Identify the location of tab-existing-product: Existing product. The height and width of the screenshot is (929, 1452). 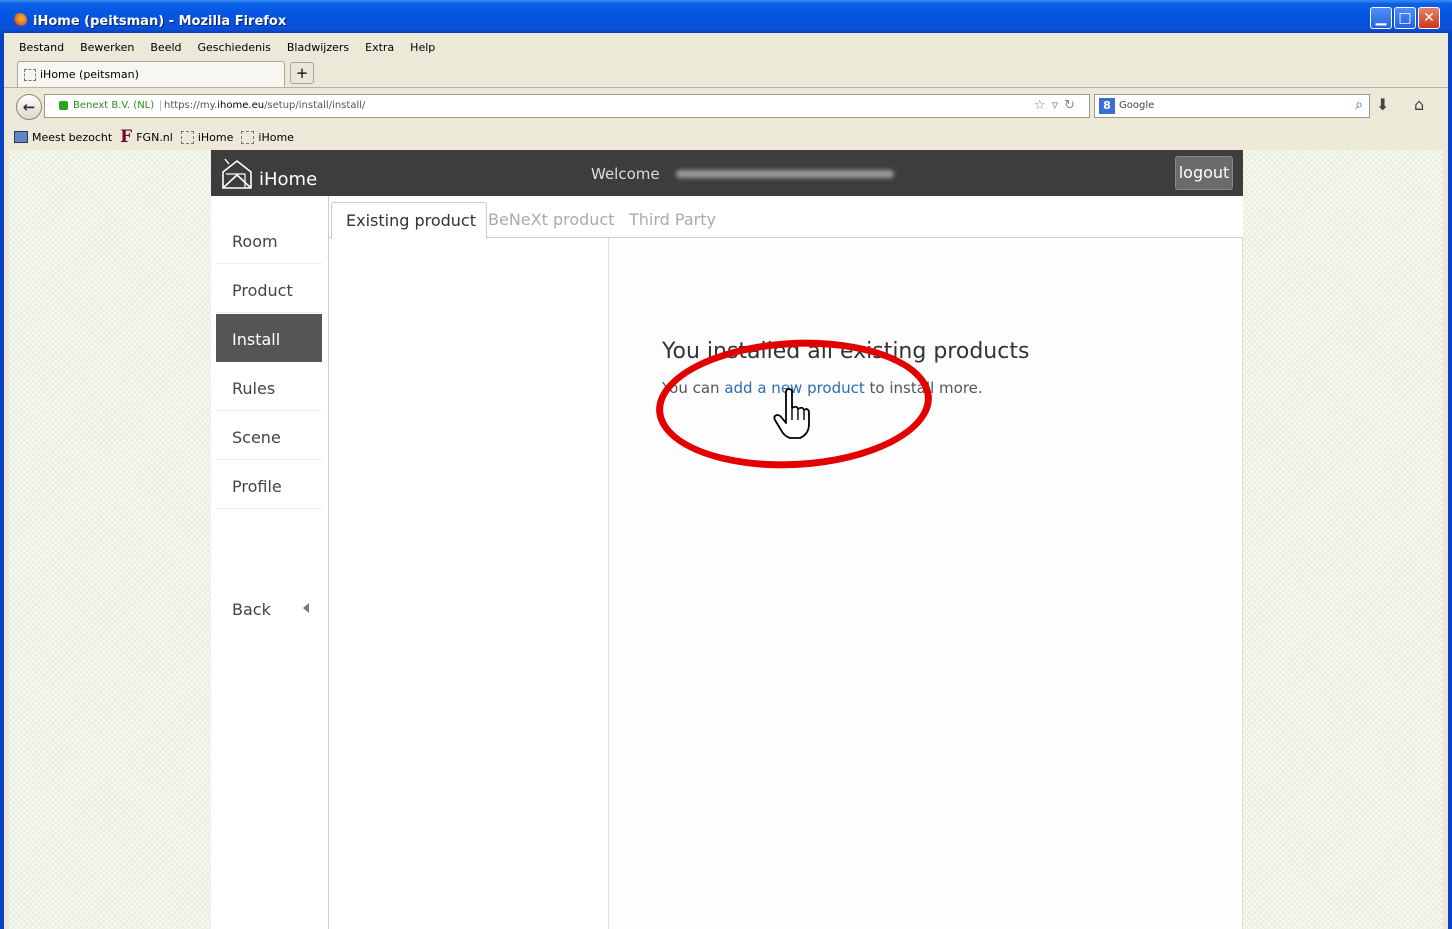
(409, 220).